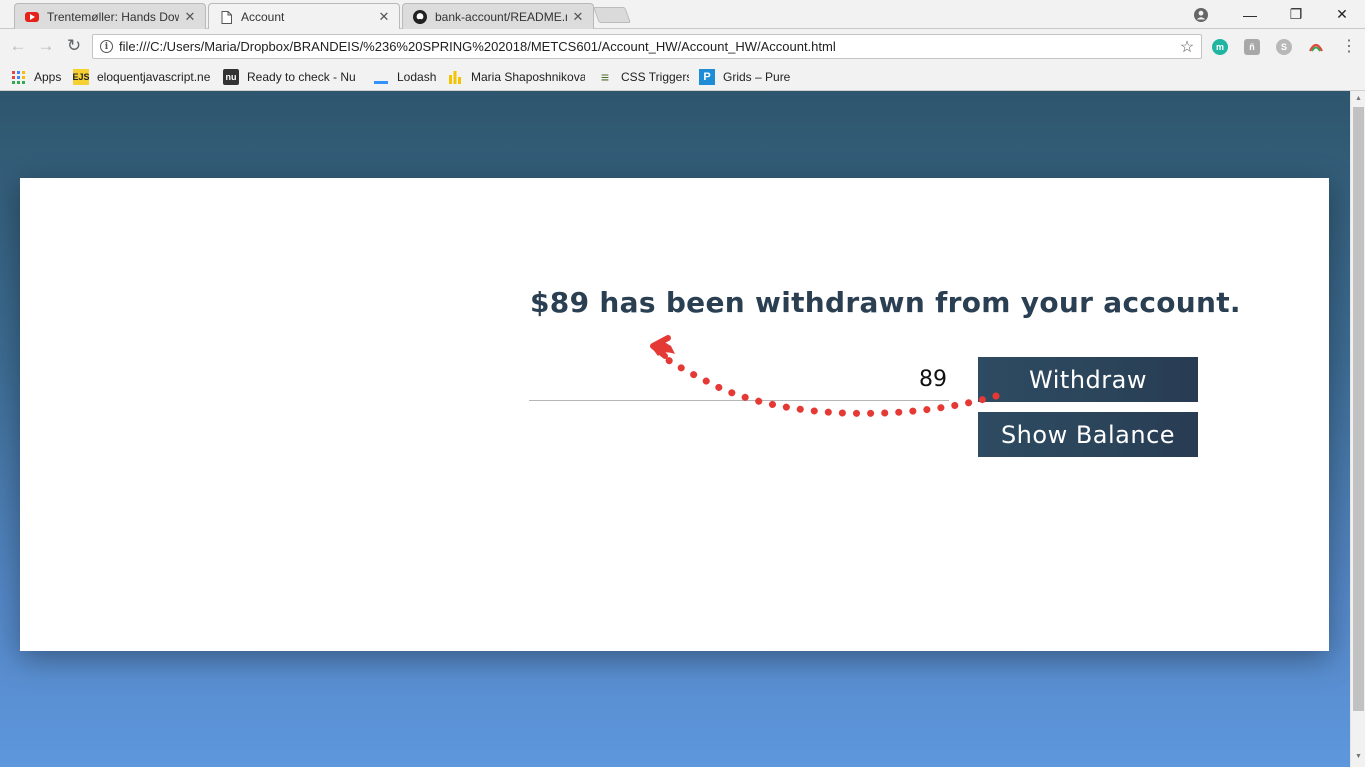  I want to click on tab-github-readme: bank-account/README.m ✕, so click(498, 16).